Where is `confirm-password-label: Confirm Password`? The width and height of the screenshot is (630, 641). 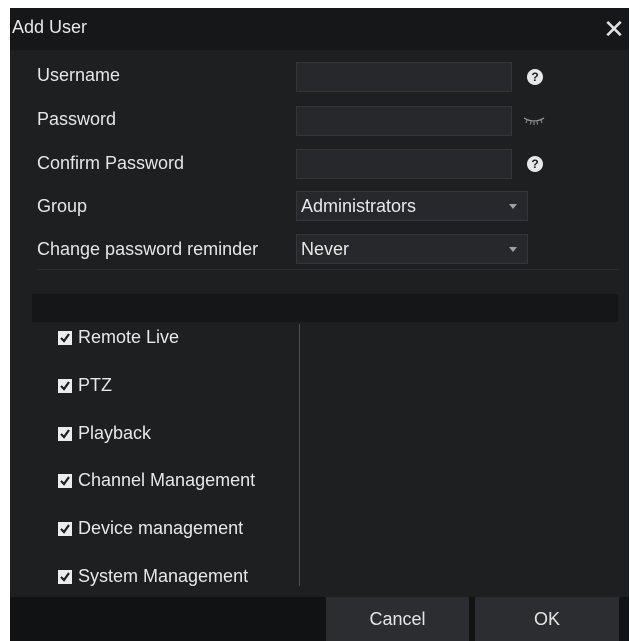 confirm-password-label: Confirm Password is located at coordinates (111, 163).